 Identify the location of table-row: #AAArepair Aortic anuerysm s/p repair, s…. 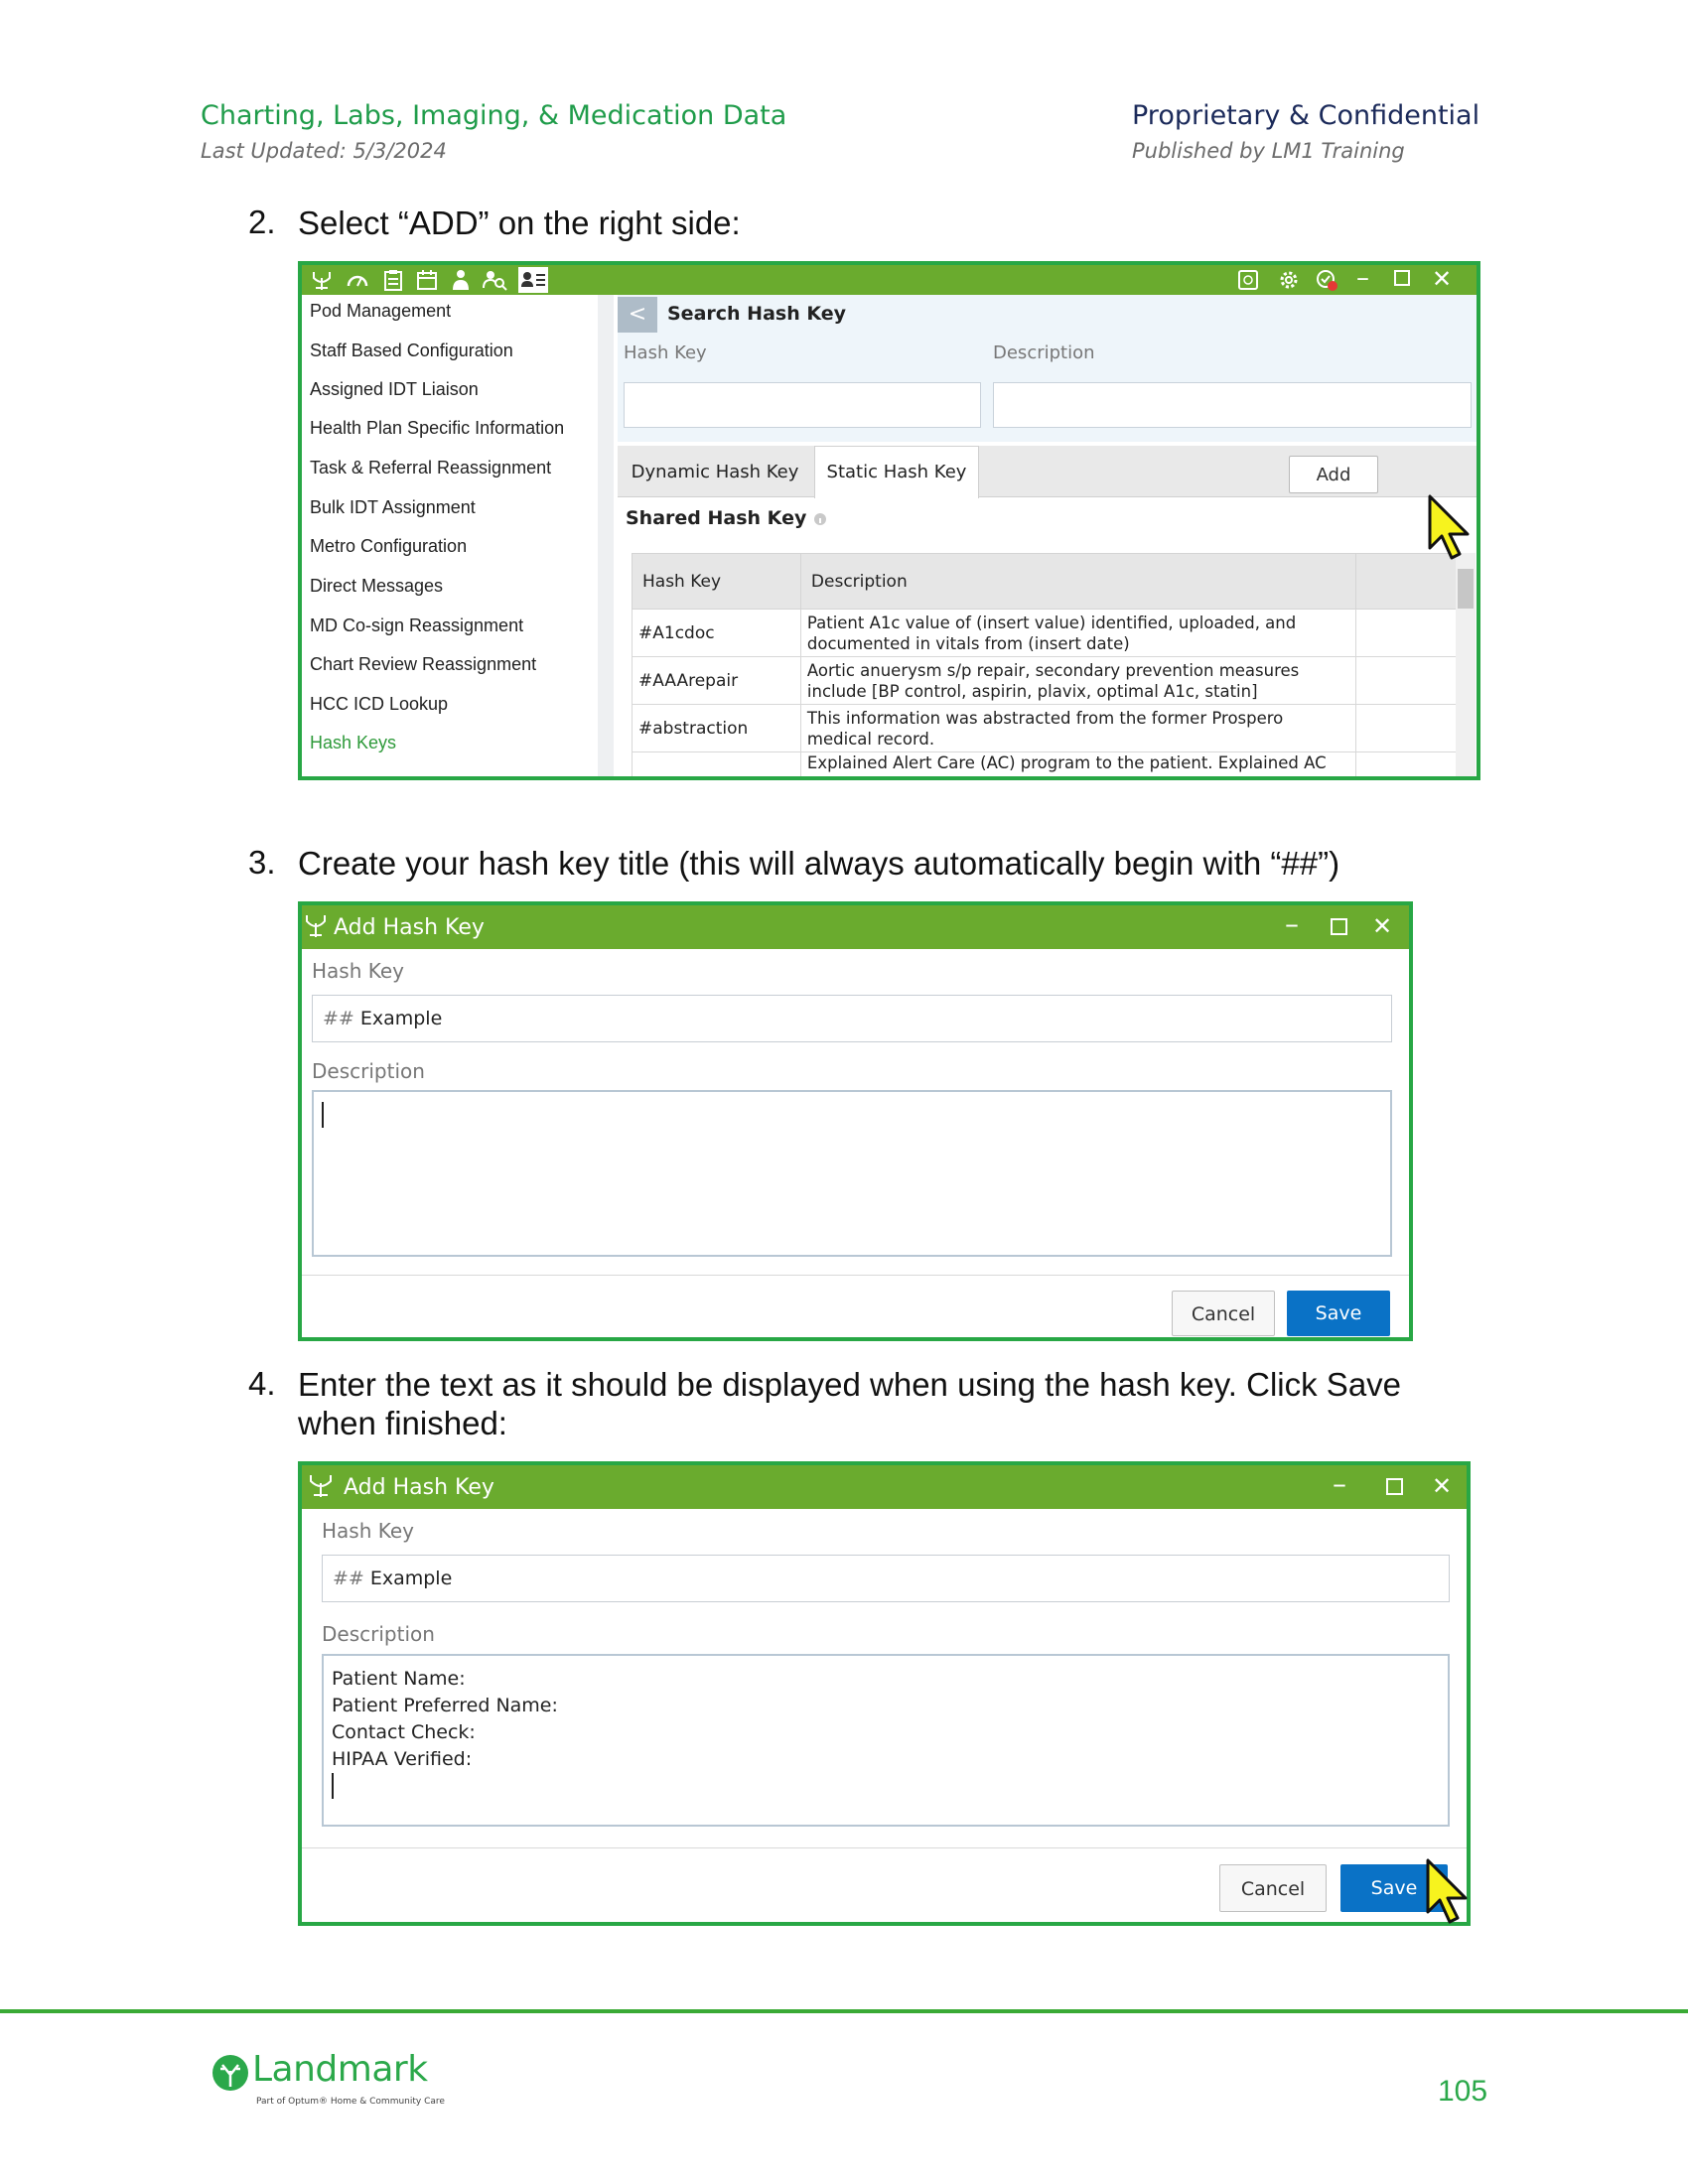
(1049, 680).